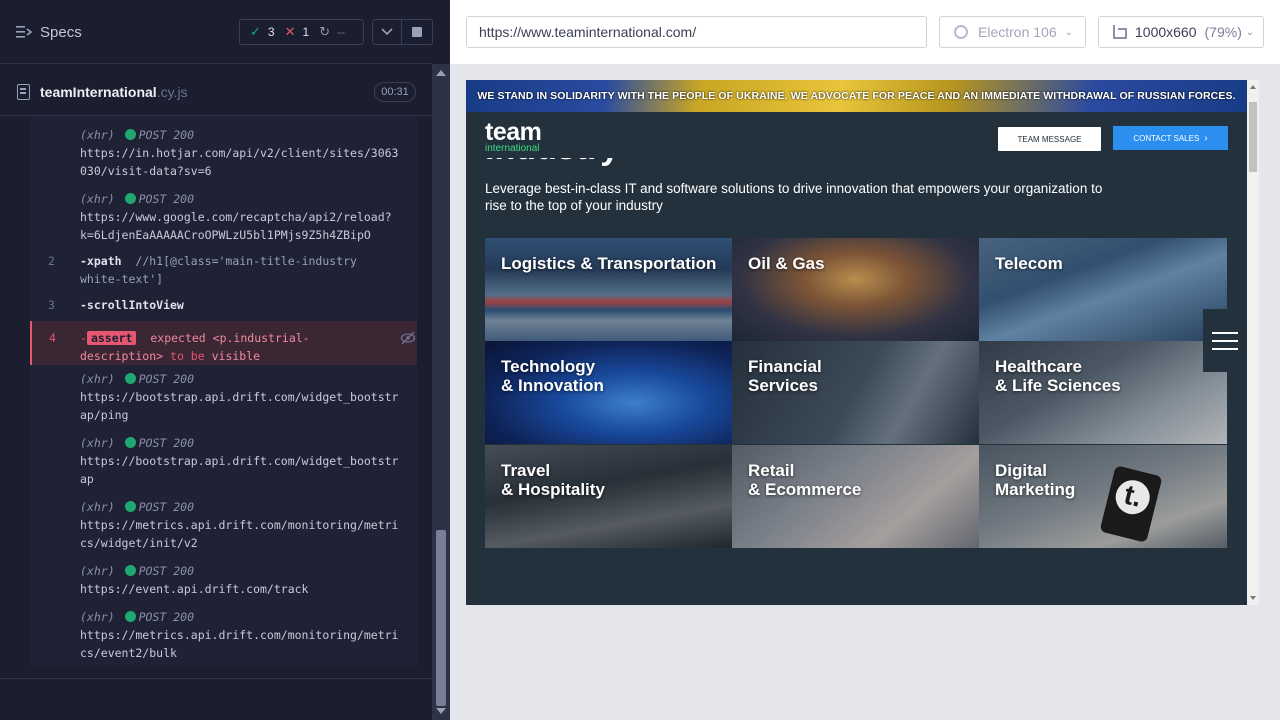  I want to click on assert-message: expected <p.industrial-, so click(230, 338).